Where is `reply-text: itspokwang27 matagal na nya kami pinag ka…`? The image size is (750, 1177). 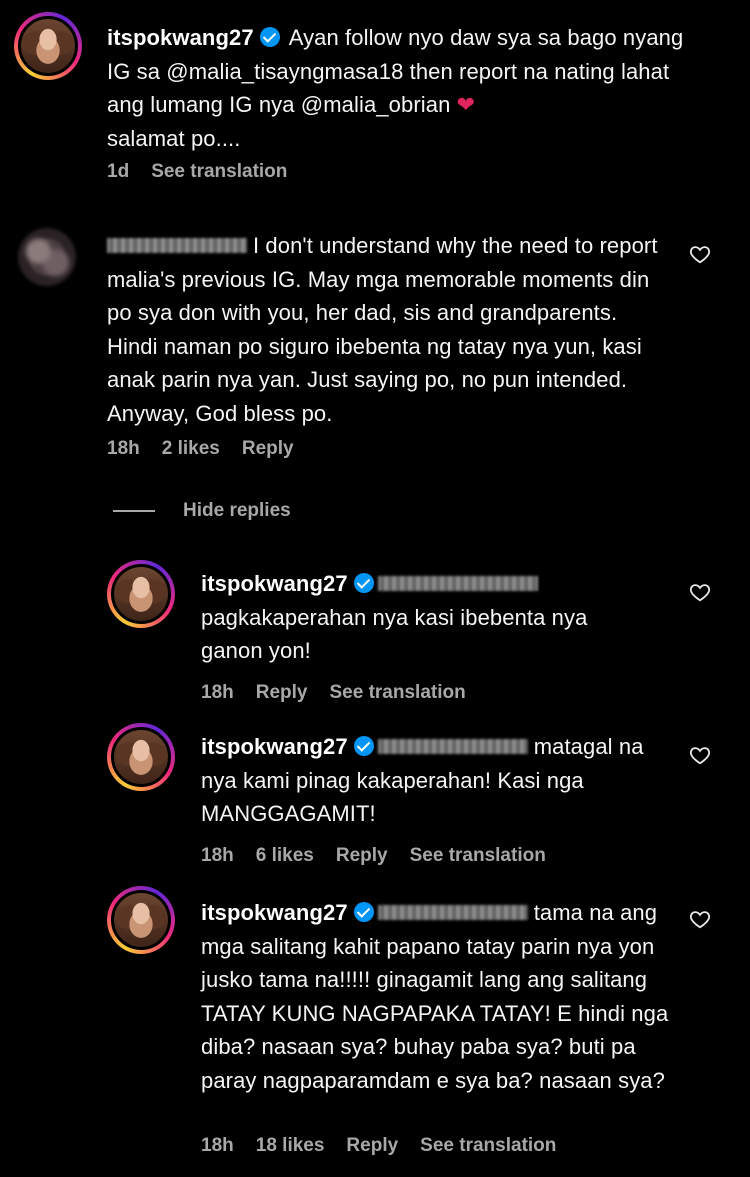 reply-text: itspokwang27 matagal na nya kami pinag ka… is located at coordinates (436, 780).